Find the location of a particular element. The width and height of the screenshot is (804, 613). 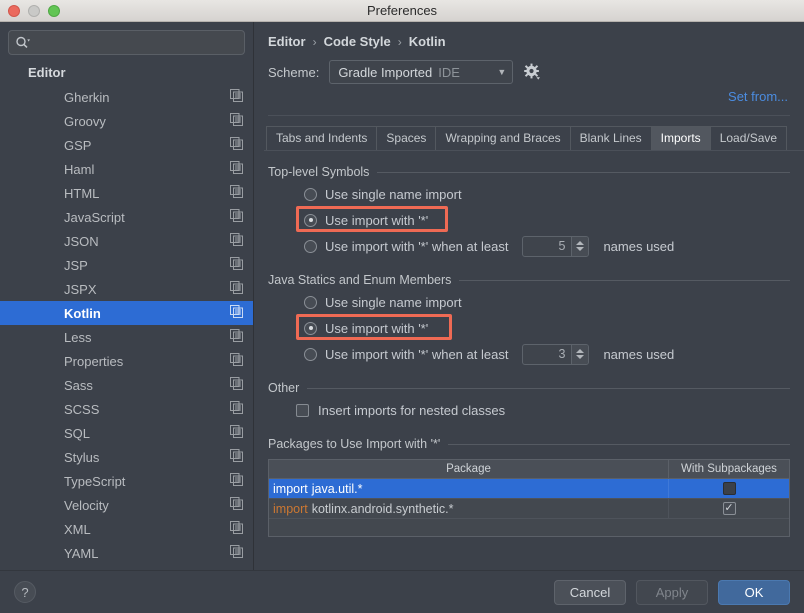

breadcrumb-item-0: Editor is located at coordinates (287, 41).